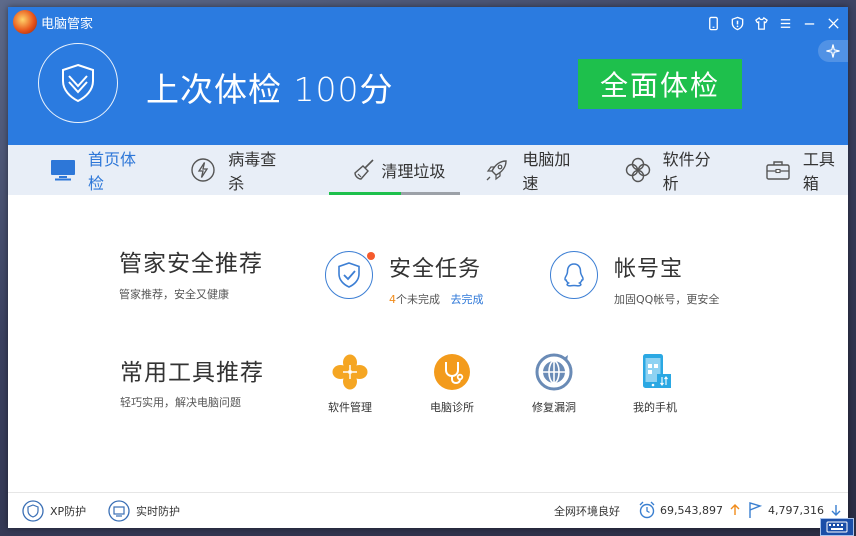 This screenshot has width=856, height=536. Describe the element at coordinates (418, 299) in the screenshot. I see `security-task-pending: 个未完成` at that location.